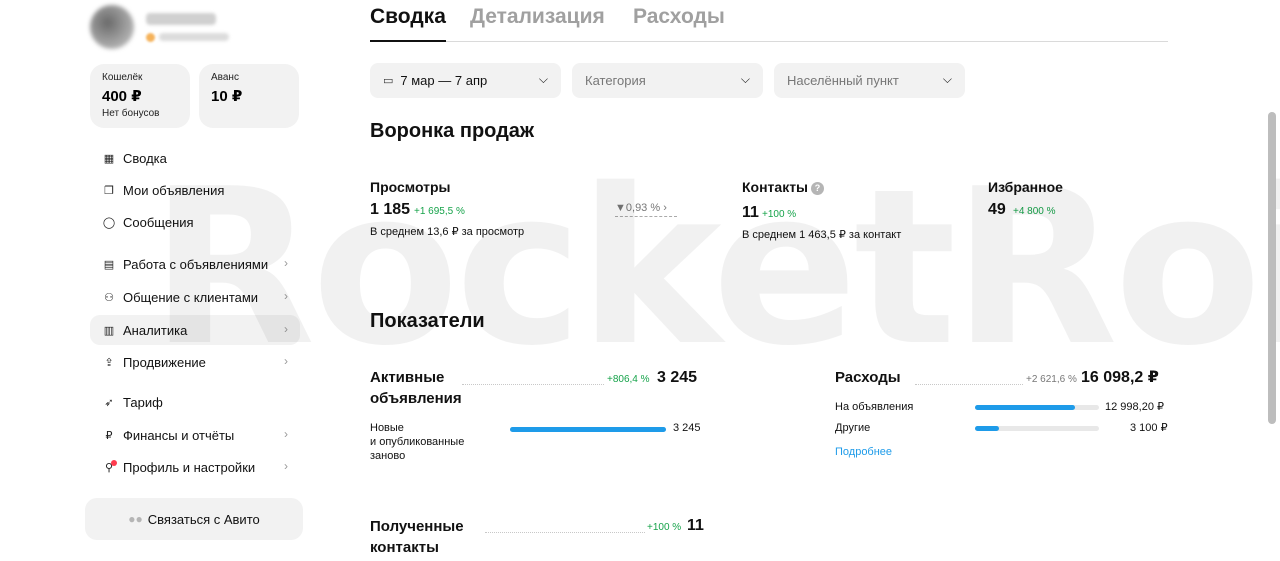  What do you see at coordinates (174, 190) in the screenshot?
I see `sidebar-item-label: Мои объявления` at bounding box center [174, 190].